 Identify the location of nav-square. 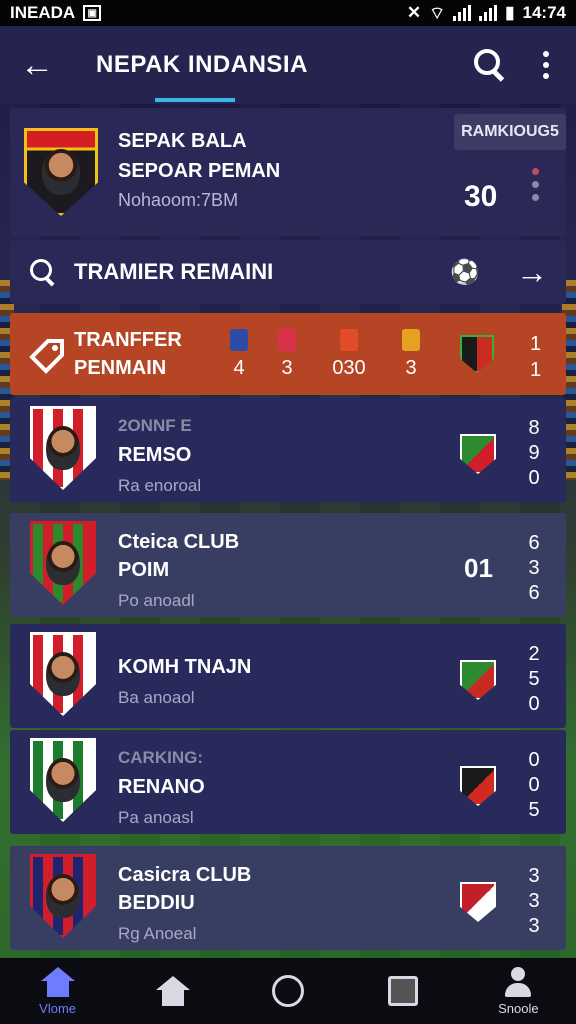
(403, 991).